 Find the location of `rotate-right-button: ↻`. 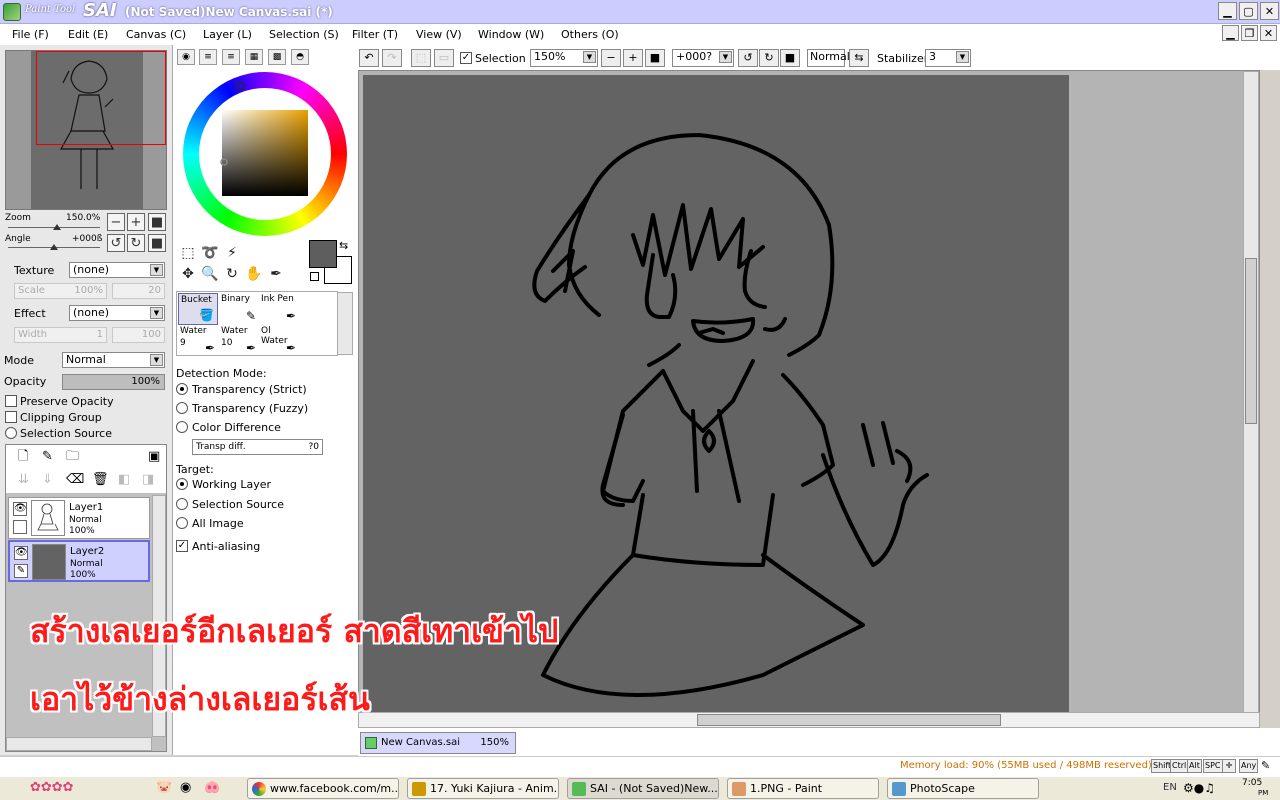

rotate-right-button: ↻ is located at coordinates (136, 243).